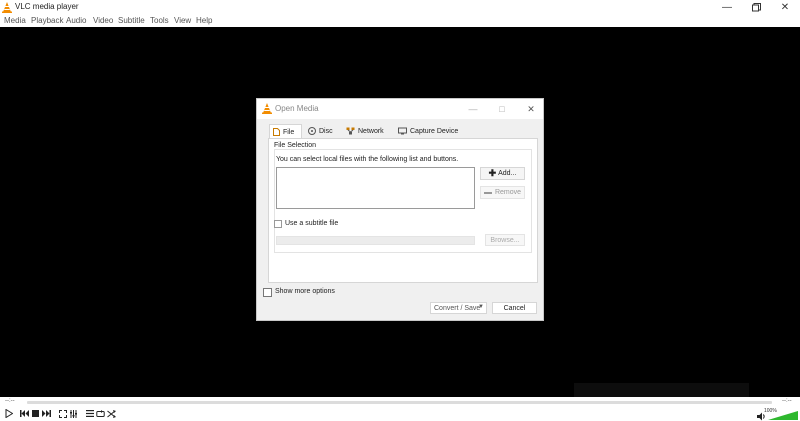  I want to click on volume-slider, so click(783, 415).